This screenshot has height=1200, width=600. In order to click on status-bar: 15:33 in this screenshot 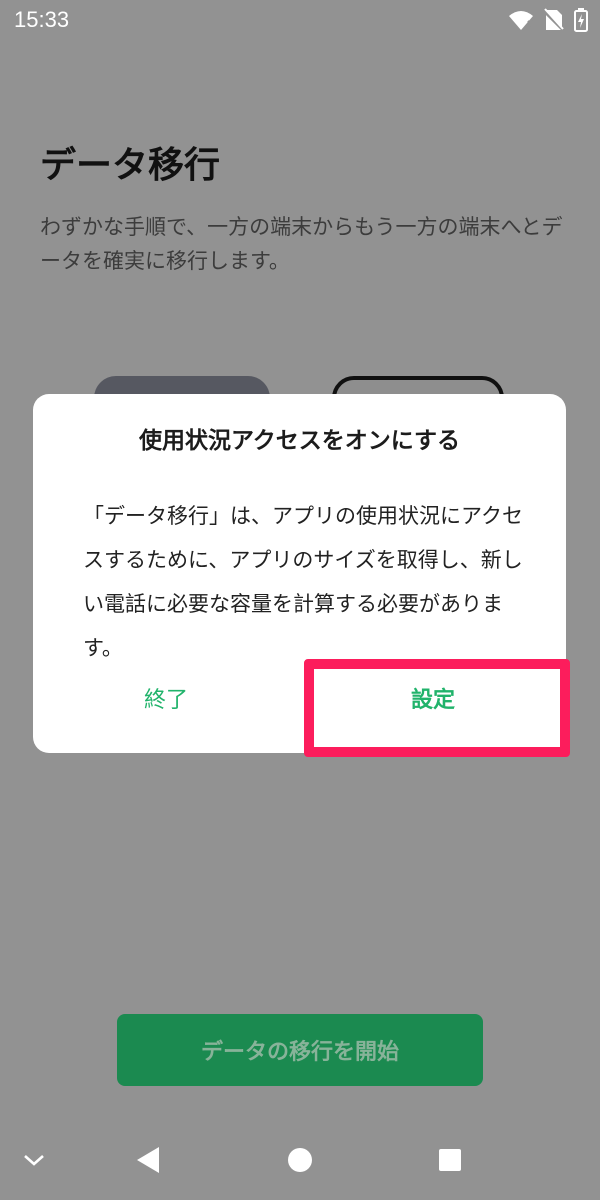, I will do `click(300, 21)`.